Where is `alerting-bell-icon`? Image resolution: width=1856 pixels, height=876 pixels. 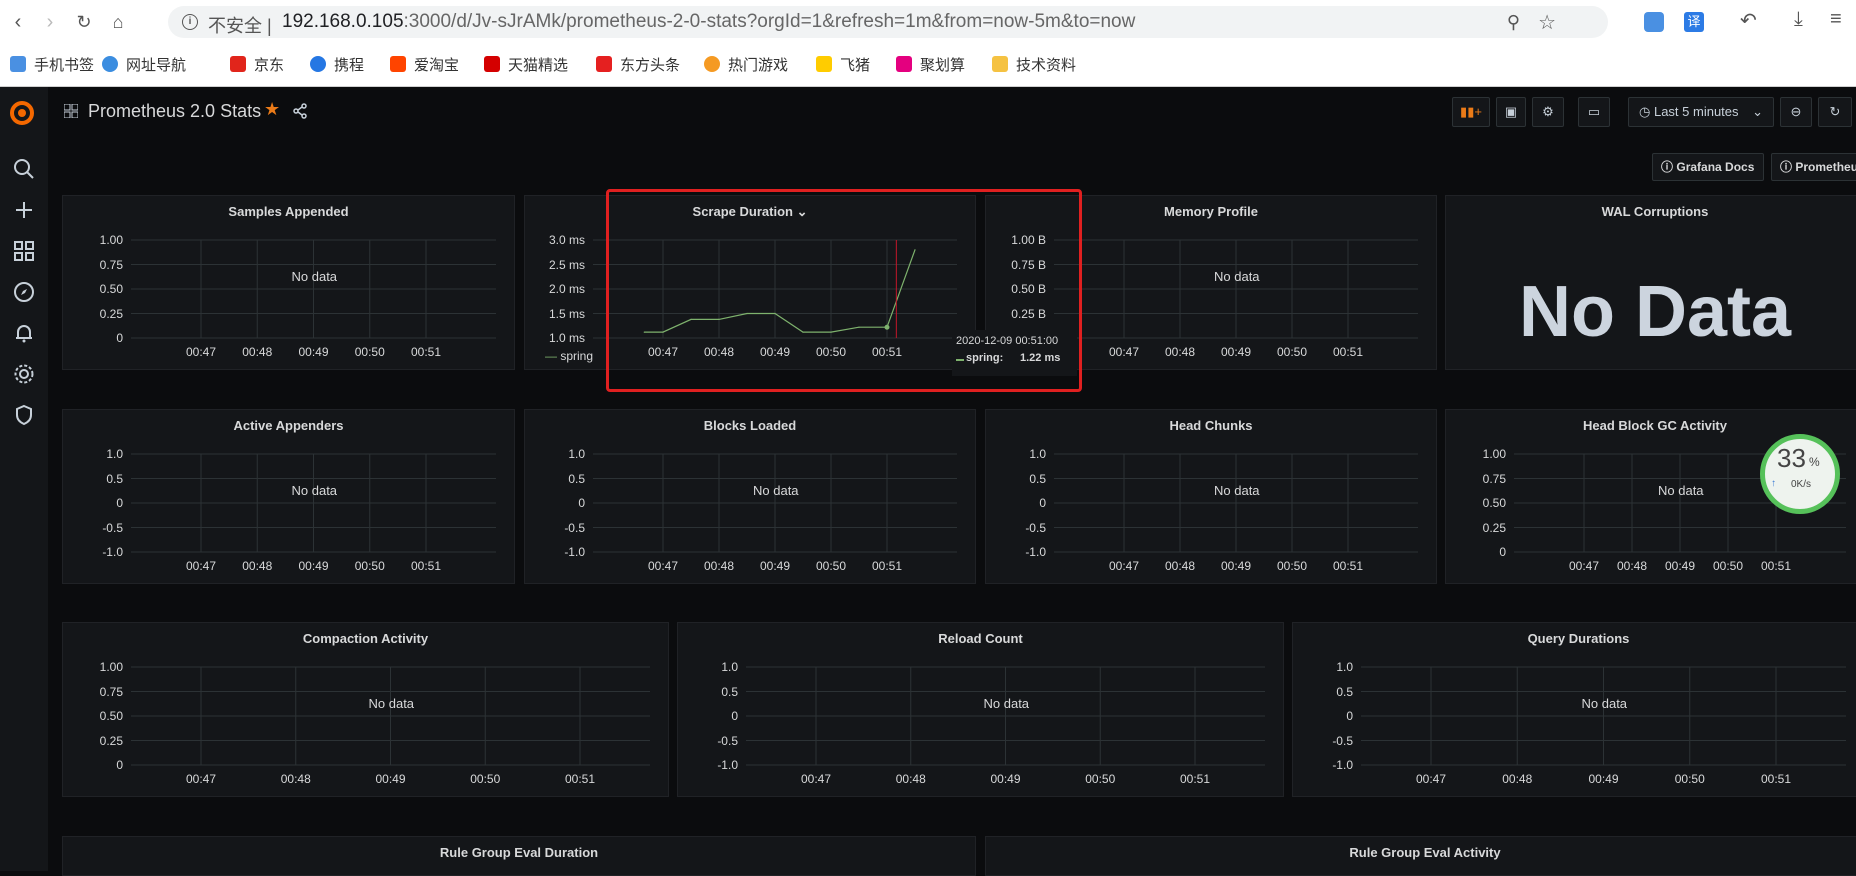 alerting-bell-icon is located at coordinates (24, 333).